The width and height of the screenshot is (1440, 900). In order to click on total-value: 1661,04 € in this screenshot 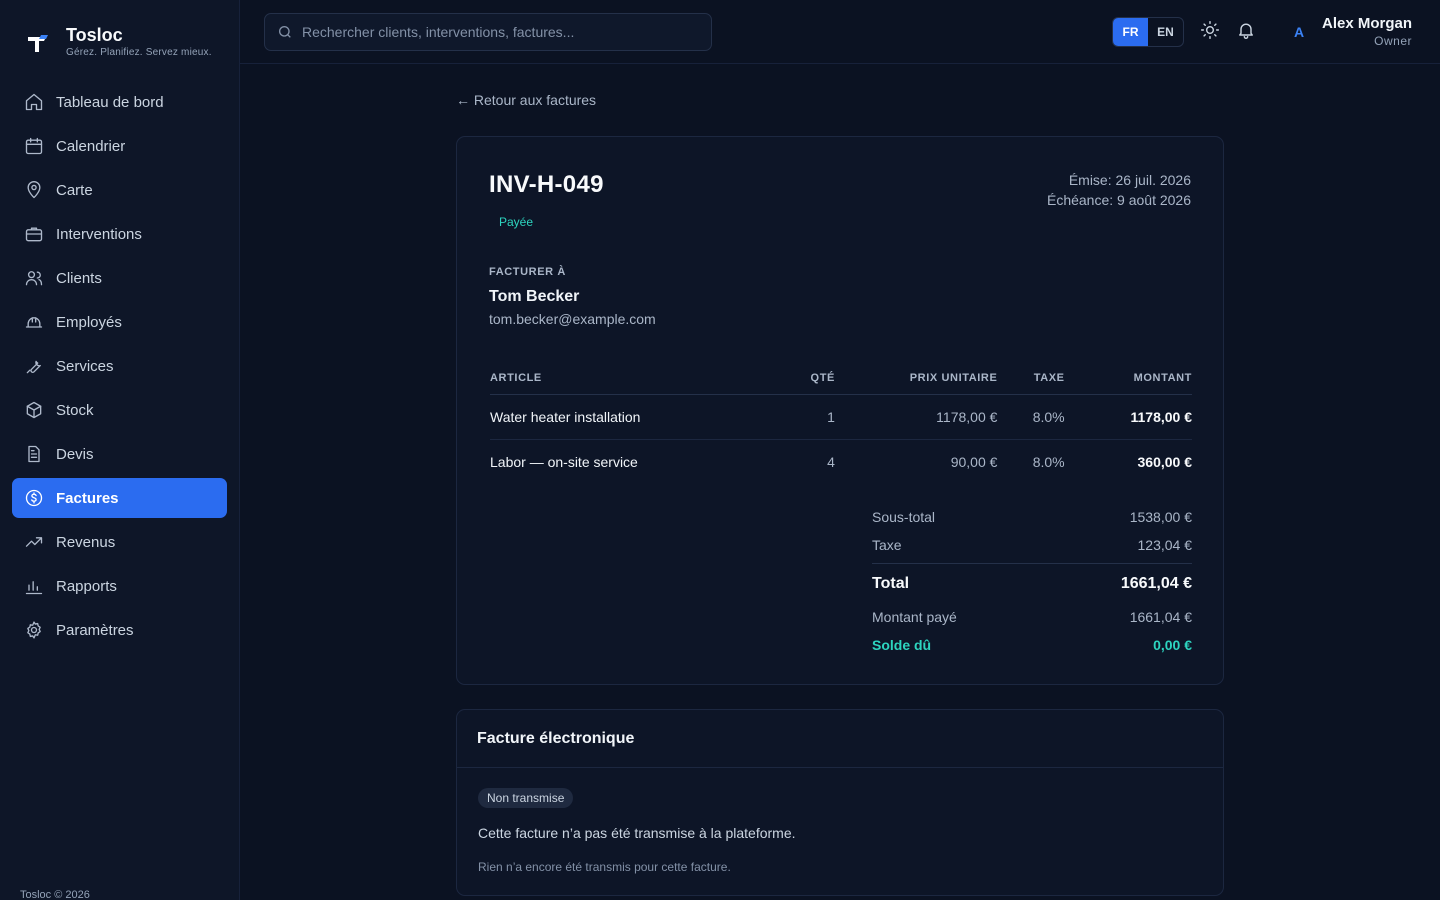, I will do `click(1156, 583)`.